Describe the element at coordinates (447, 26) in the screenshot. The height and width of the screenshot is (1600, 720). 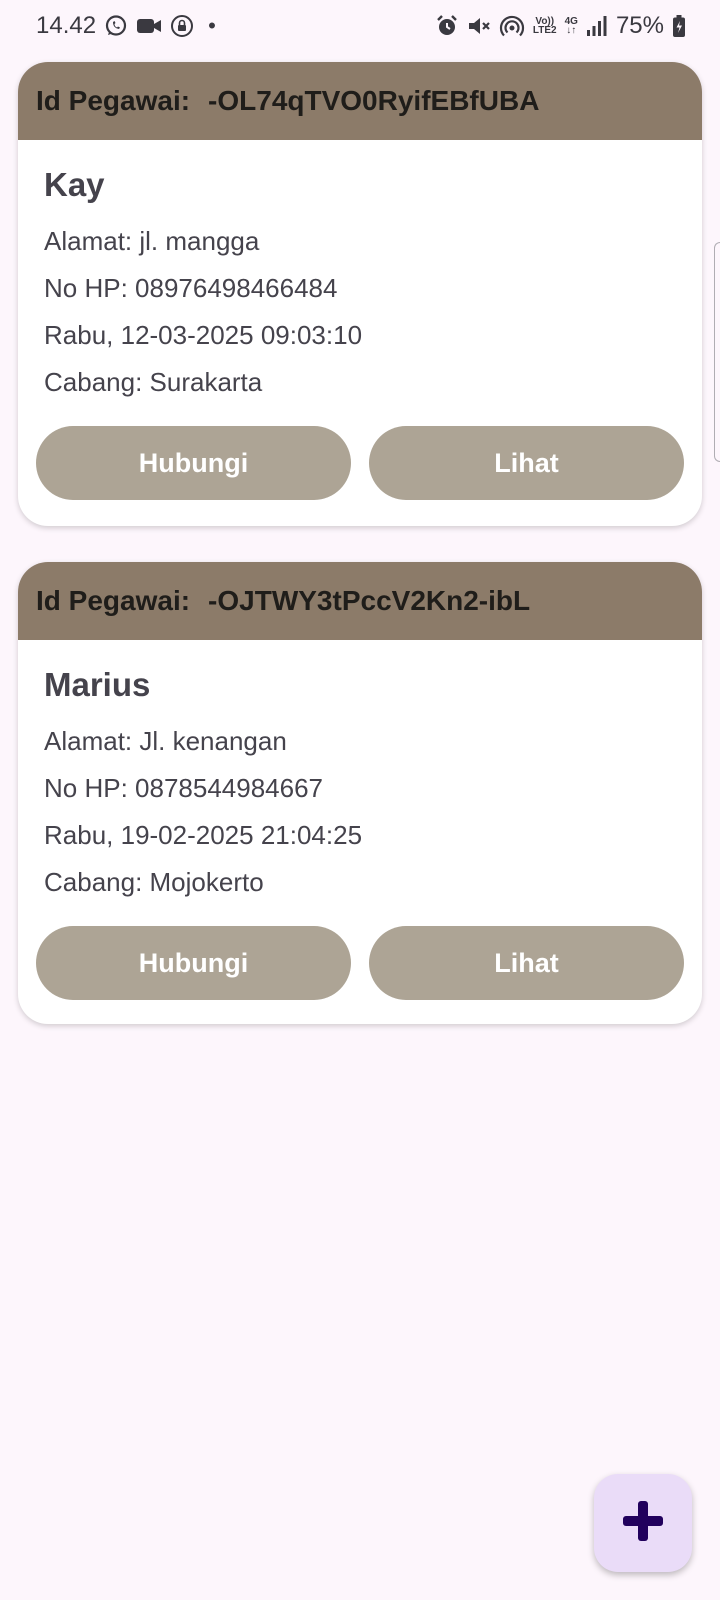
I see `alarm-icon` at that location.